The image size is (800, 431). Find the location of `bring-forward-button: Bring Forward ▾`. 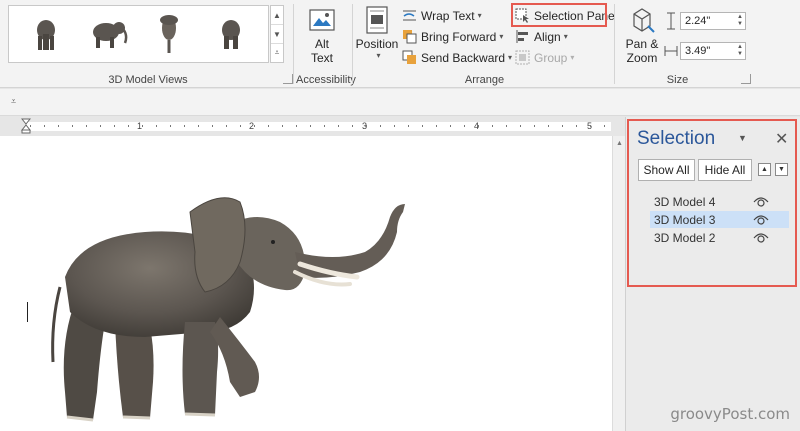

bring-forward-button: Bring Forward ▾ is located at coordinates (452, 36).